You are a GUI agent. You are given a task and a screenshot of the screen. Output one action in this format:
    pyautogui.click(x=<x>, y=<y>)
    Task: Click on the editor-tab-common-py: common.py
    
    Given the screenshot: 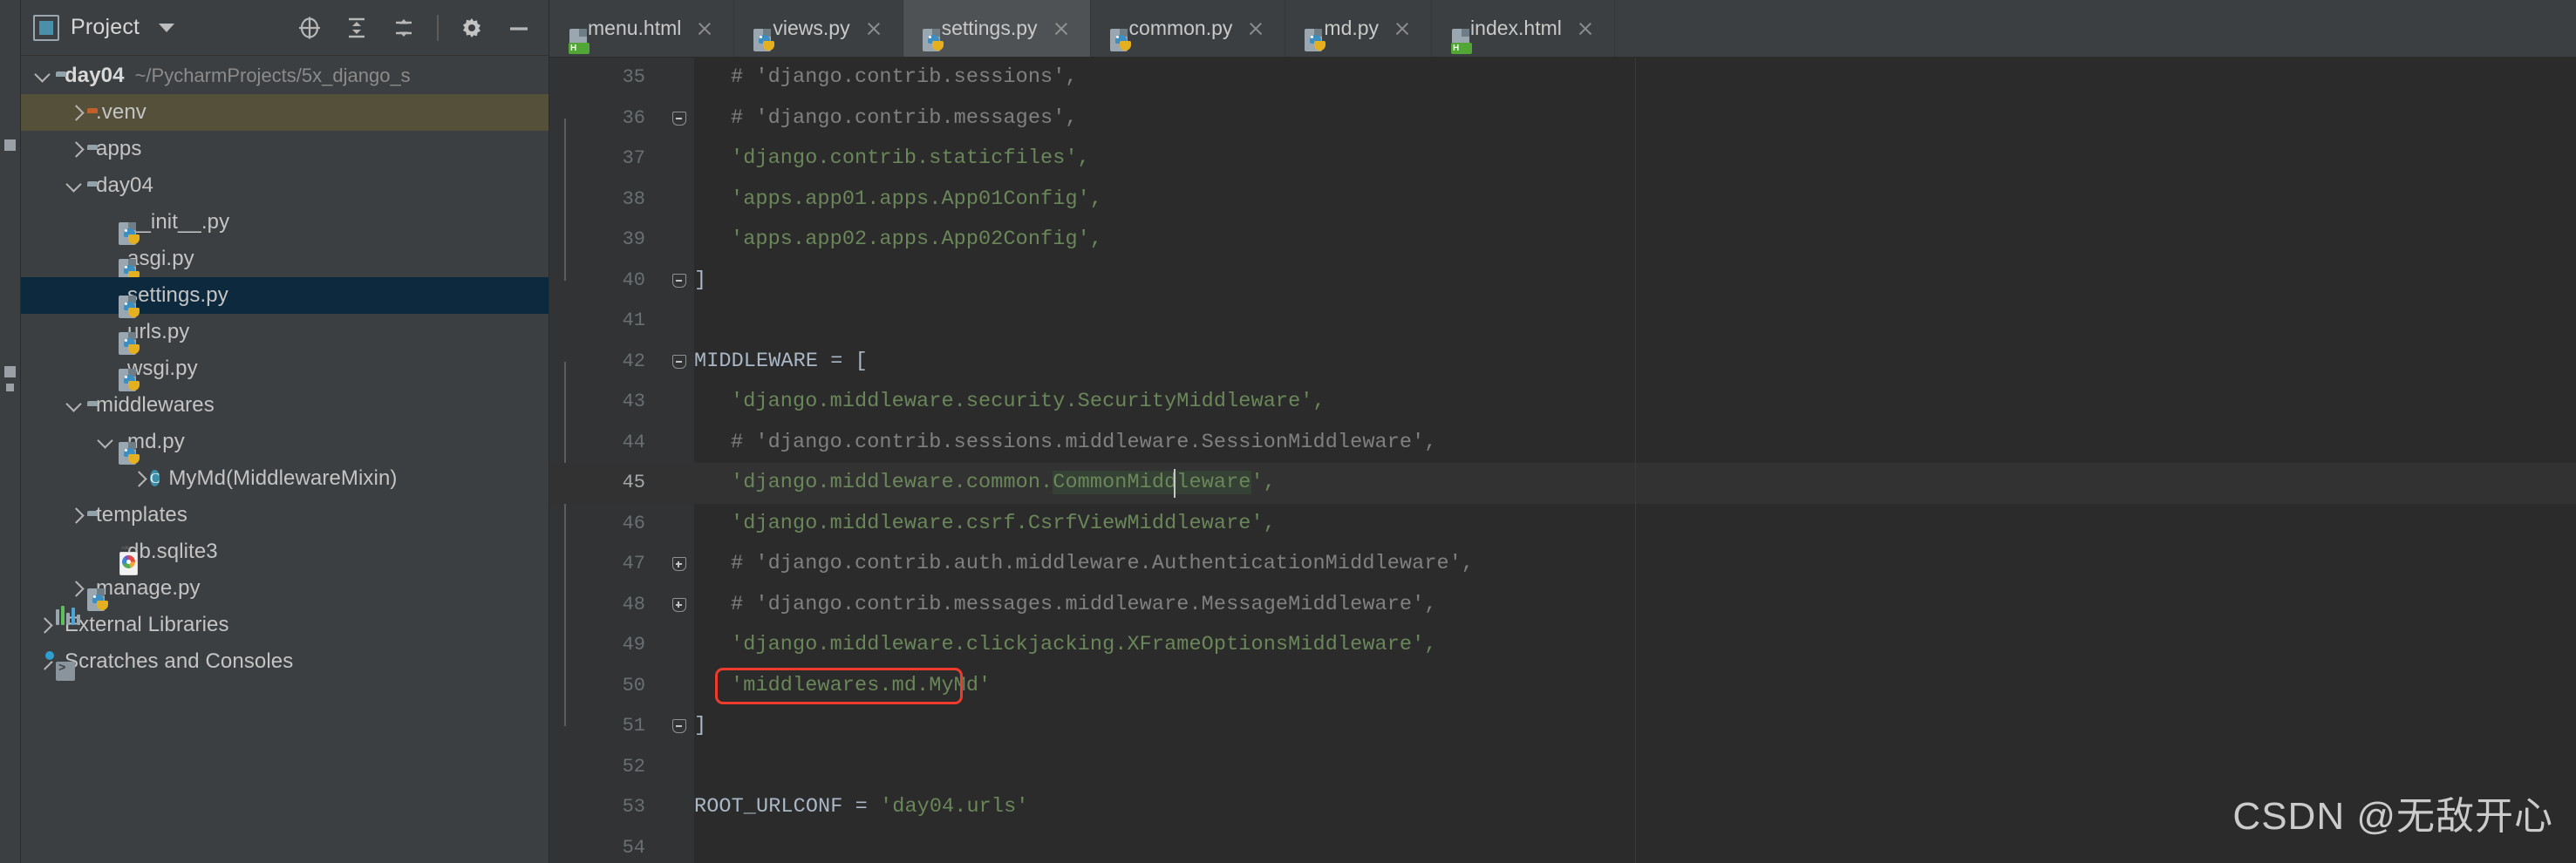 What is the action you would take?
    pyautogui.click(x=1188, y=28)
    